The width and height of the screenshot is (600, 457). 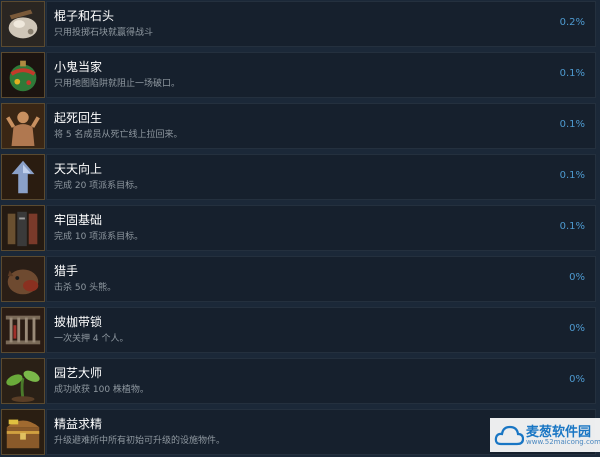 I want to click on achievement-title: 披枷带锁, so click(x=78, y=322).